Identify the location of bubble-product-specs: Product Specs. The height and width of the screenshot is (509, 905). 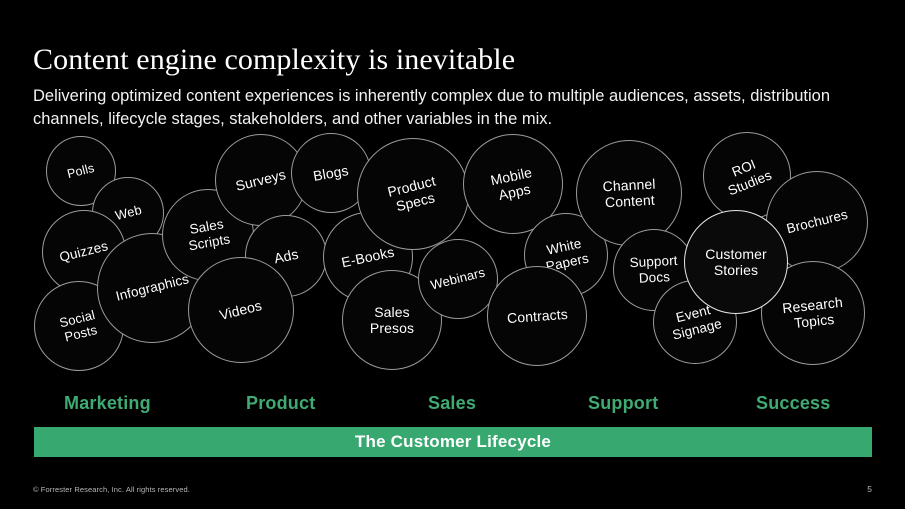
(413, 194).